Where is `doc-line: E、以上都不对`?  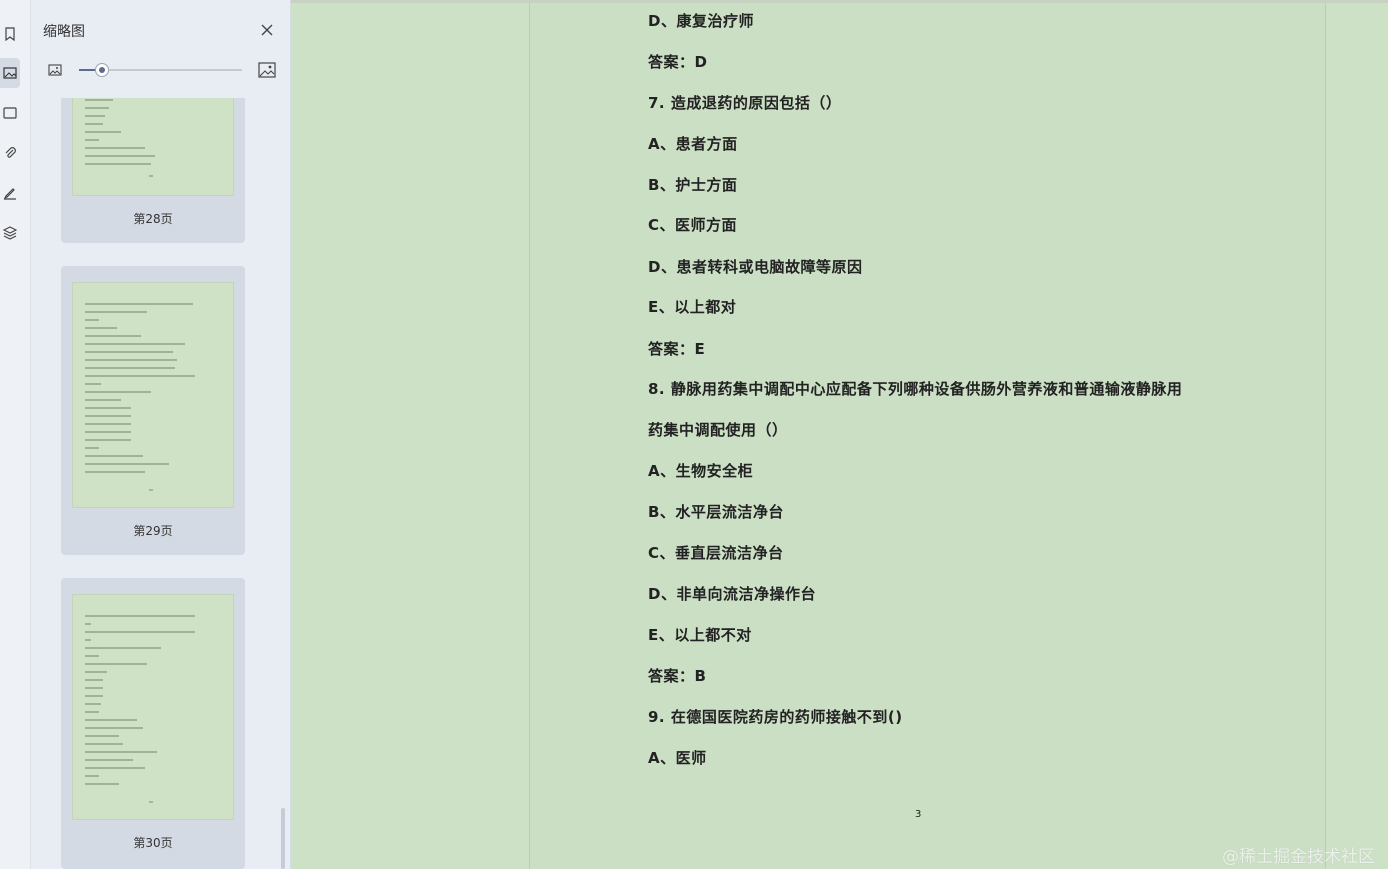 doc-line: E、以上都不对 is located at coordinates (700, 635).